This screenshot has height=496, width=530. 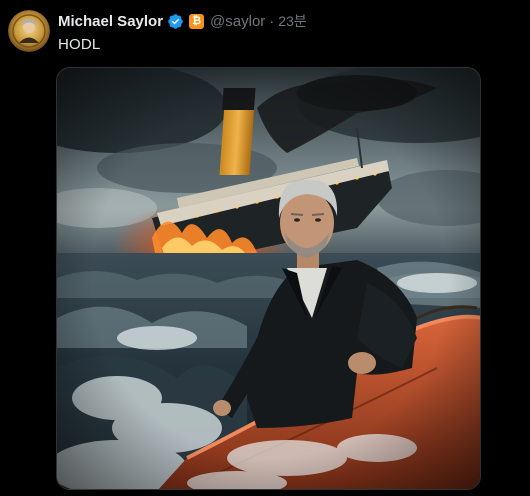 I want to click on avatar-image, so click(x=29, y=31).